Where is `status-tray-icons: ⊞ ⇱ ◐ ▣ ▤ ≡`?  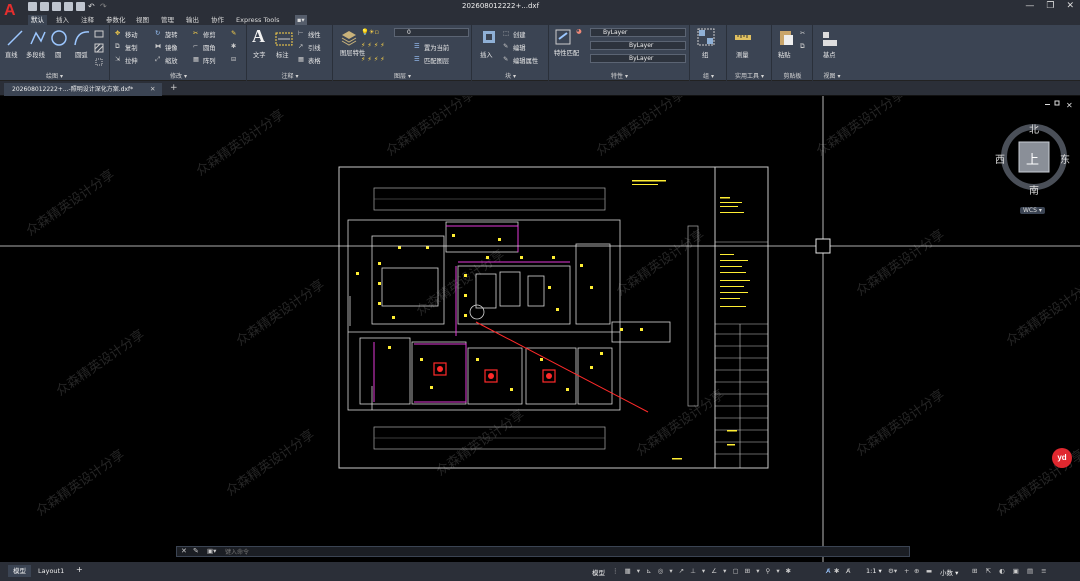
status-tray-icons: ⊞ ⇱ ◐ ▣ ▤ ≡ is located at coordinates (1011, 571).